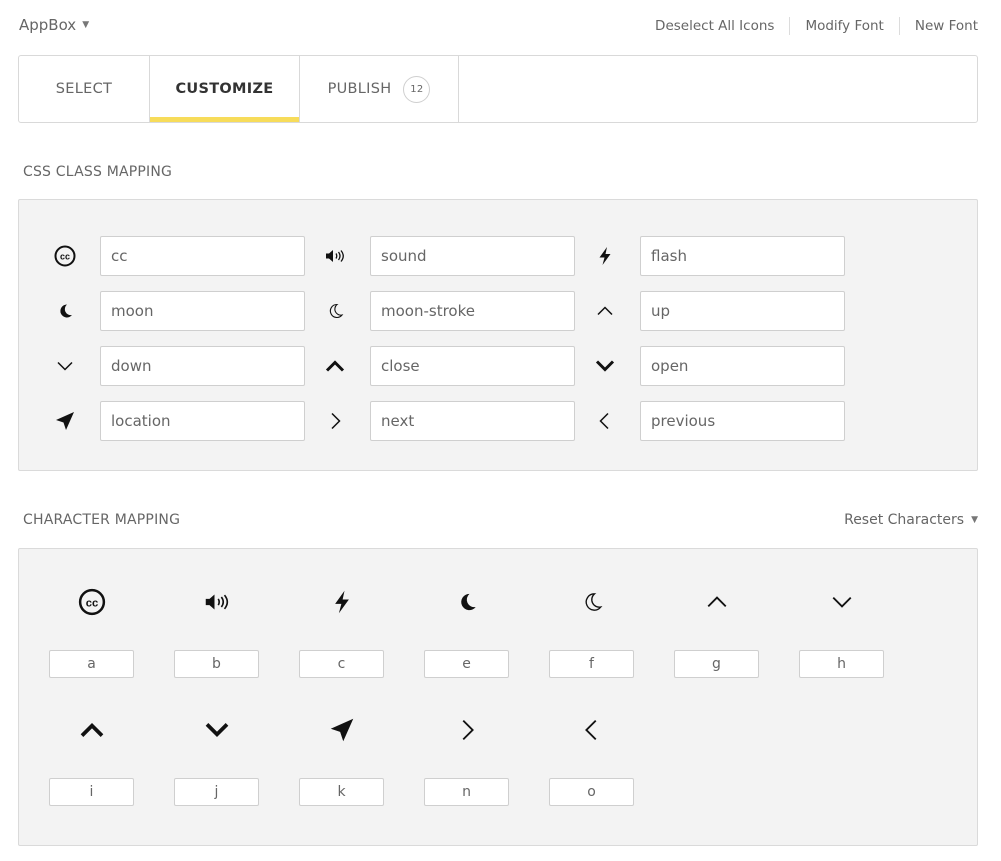  I want to click on app-menu: AppBox ▼, so click(54, 25).